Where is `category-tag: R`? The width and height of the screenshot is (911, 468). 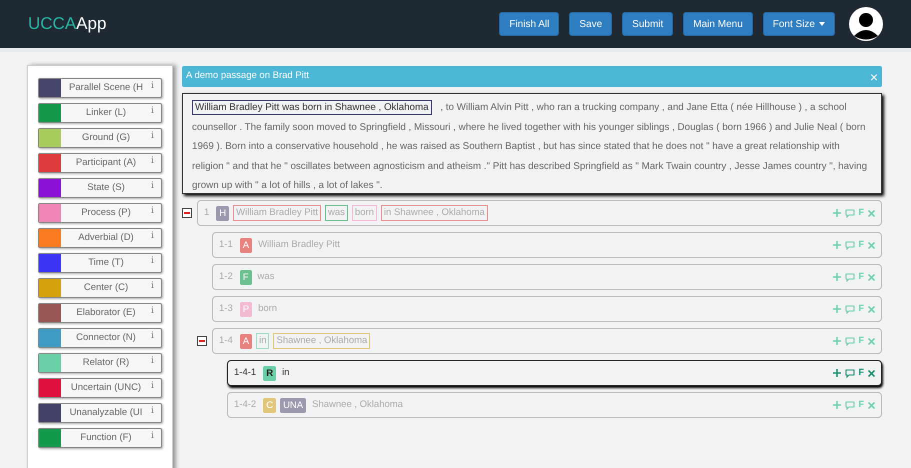 category-tag: R is located at coordinates (269, 373).